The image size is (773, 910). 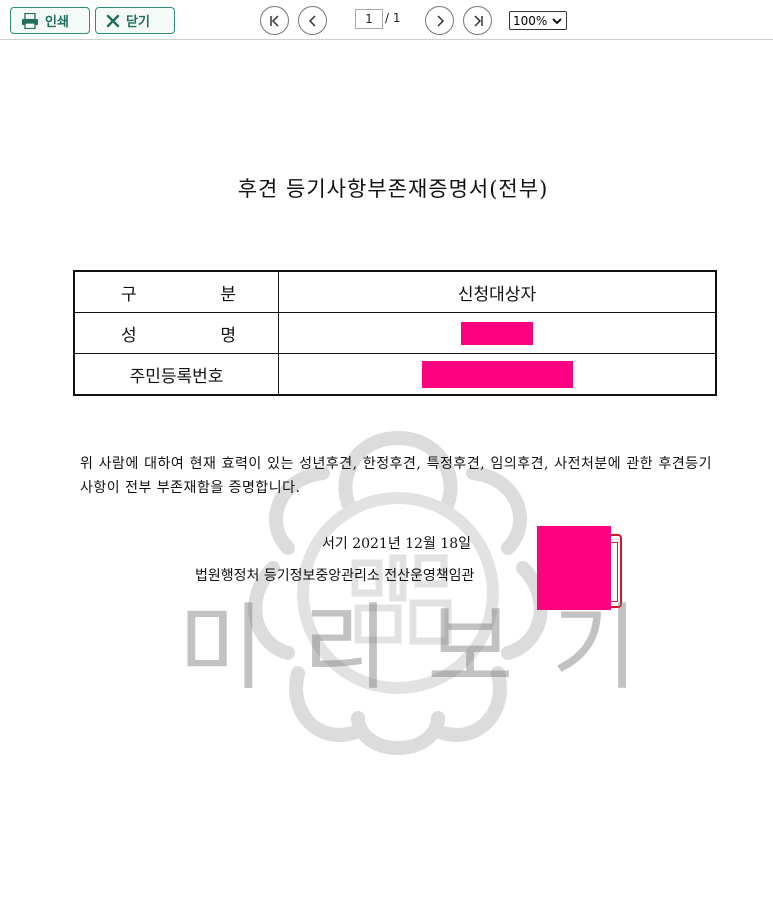 What do you see at coordinates (138, 22) in the screenshot?
I see `close-label: 닫기` at bounding box center [138, 22].